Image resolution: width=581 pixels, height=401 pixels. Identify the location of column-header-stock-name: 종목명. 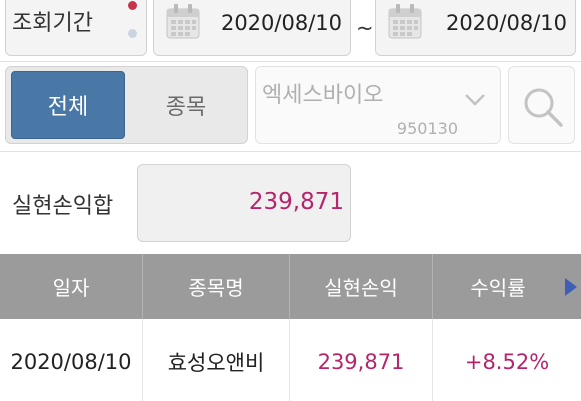
(216, 286).